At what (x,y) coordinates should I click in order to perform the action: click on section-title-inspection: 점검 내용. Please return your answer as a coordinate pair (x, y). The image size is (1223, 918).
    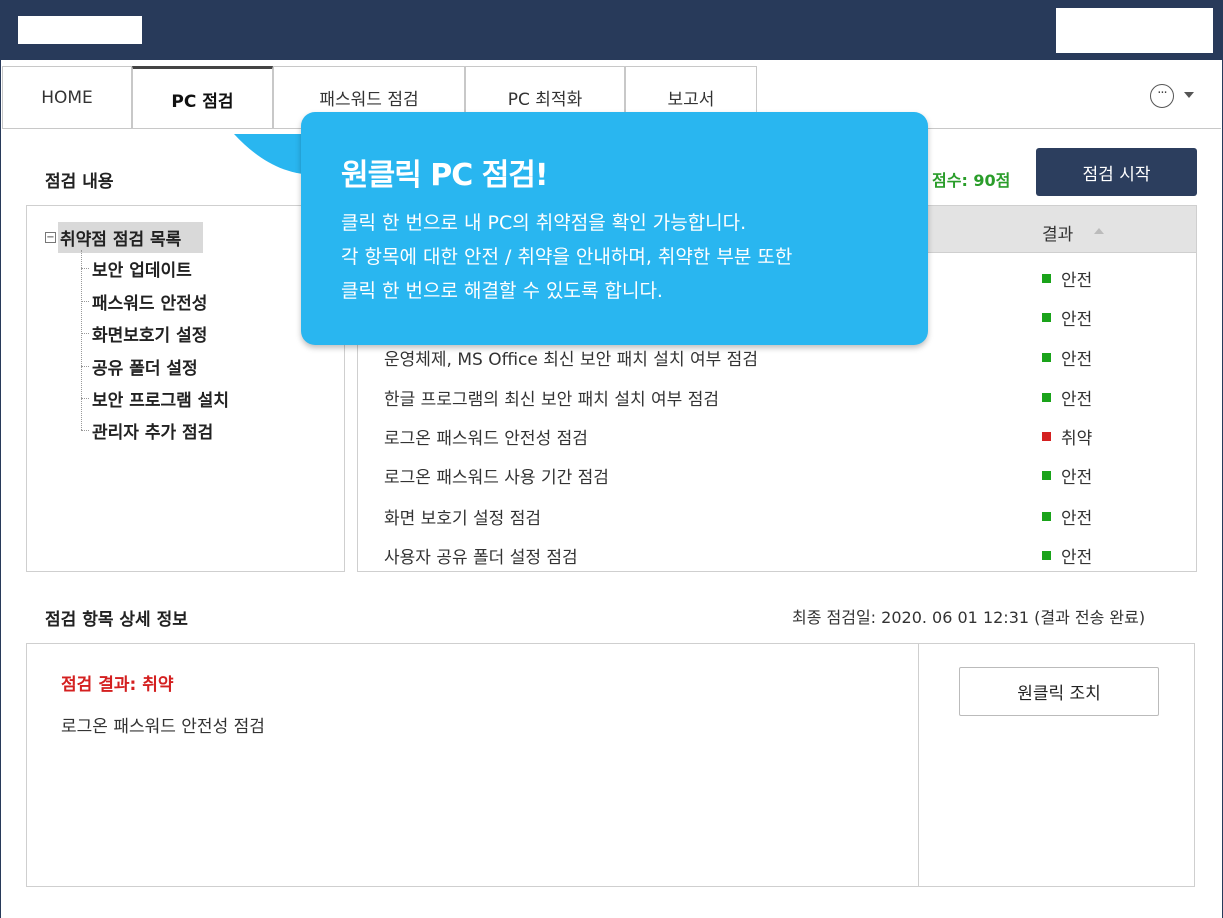
    Looking at the image, I should click on (79, 182).